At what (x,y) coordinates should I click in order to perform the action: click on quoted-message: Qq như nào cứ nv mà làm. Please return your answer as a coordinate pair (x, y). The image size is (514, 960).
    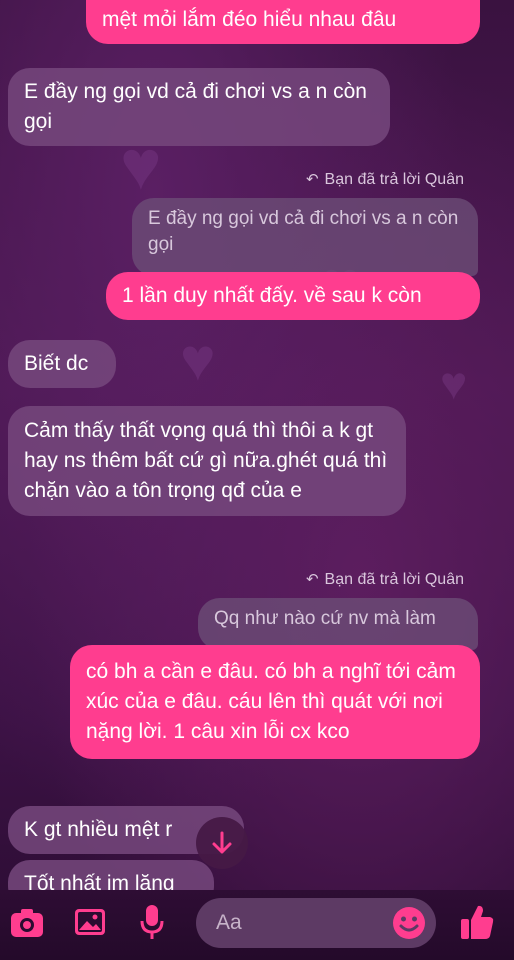
    Looking at the image, I should click on (338, 624).